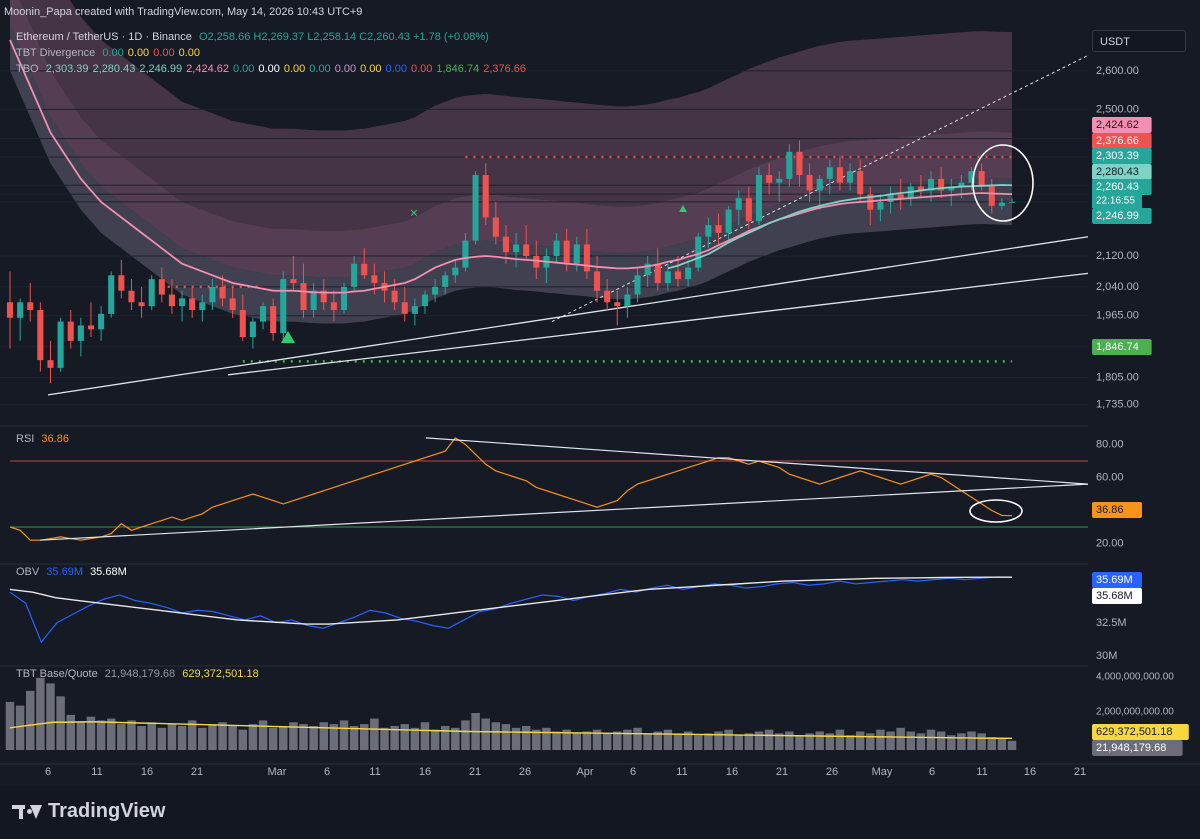 This screenshot has width=1200, height=839. What do you see at coordinates (1117, 287) in the screenshot?
I see `price-tick-label: 2,040.00` at bounding box center [1117, 287].